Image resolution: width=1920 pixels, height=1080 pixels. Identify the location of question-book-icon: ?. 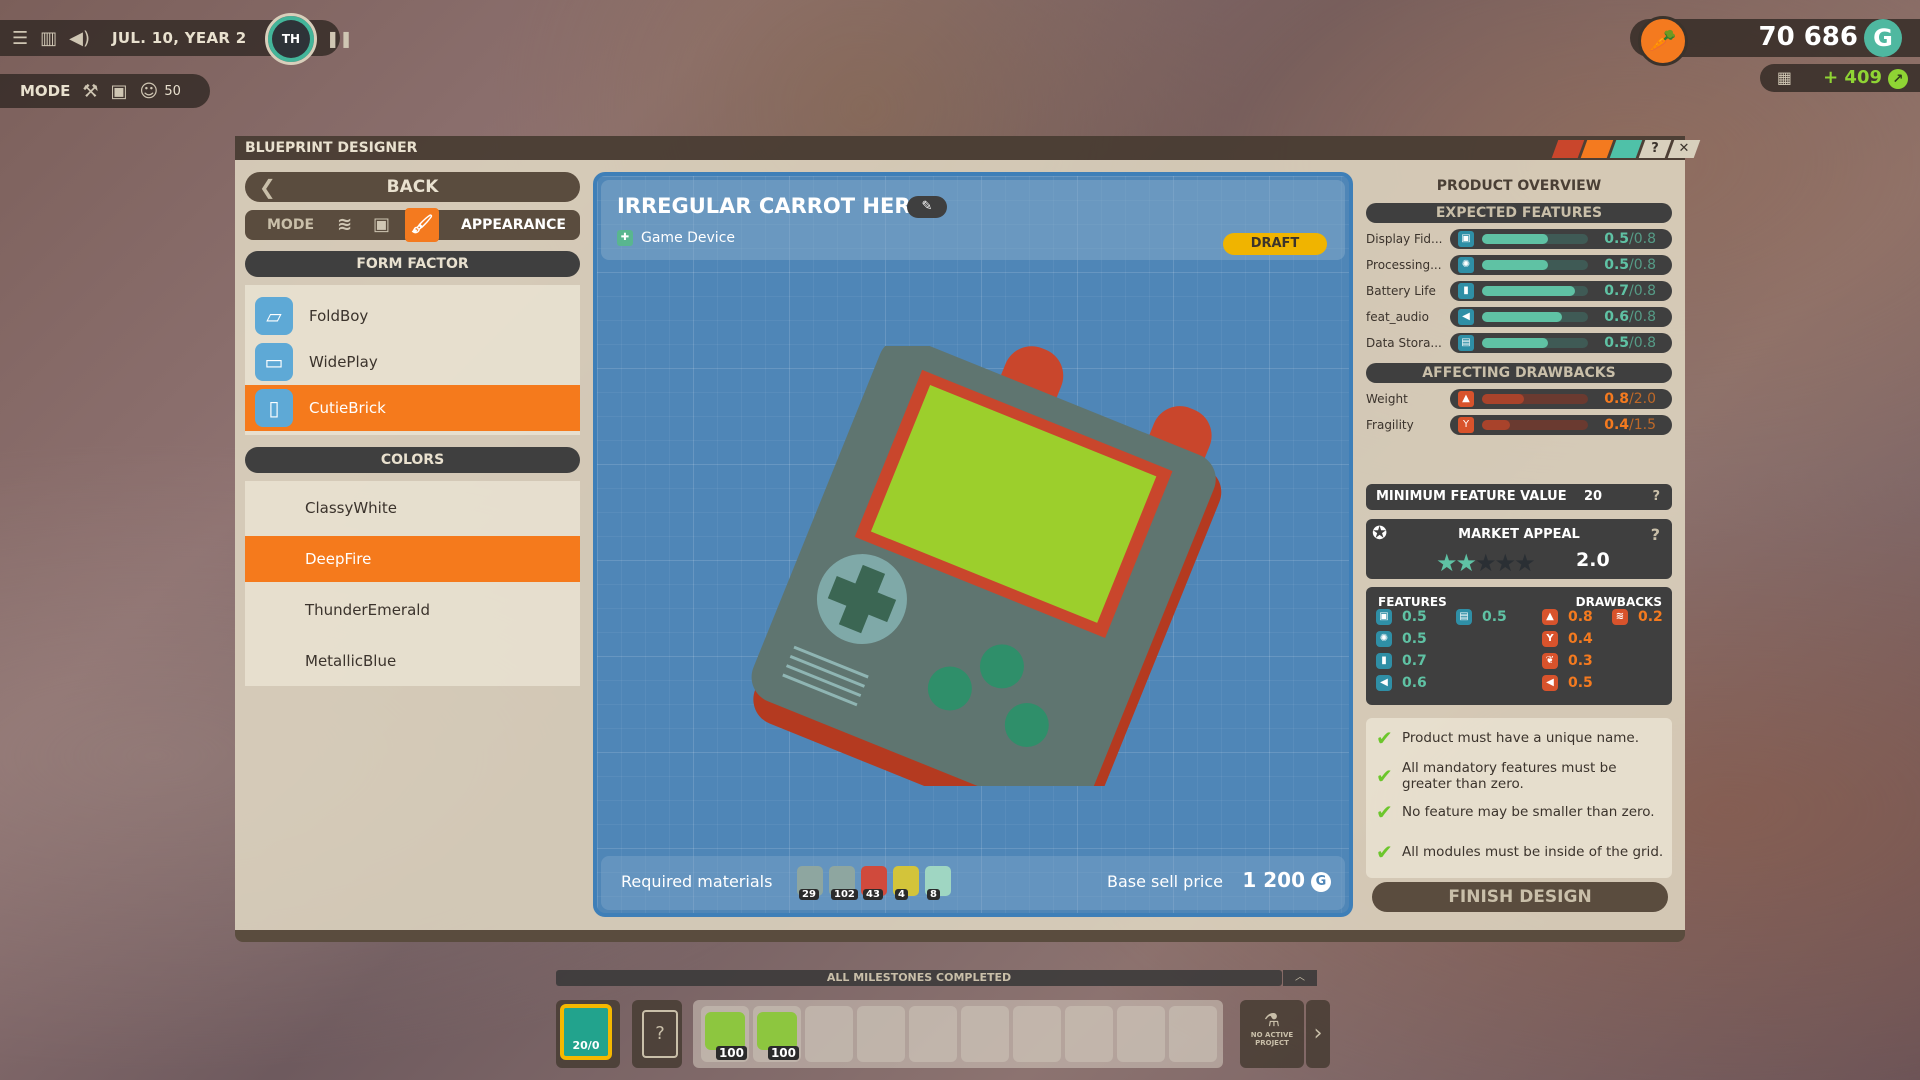
(660, 1034).